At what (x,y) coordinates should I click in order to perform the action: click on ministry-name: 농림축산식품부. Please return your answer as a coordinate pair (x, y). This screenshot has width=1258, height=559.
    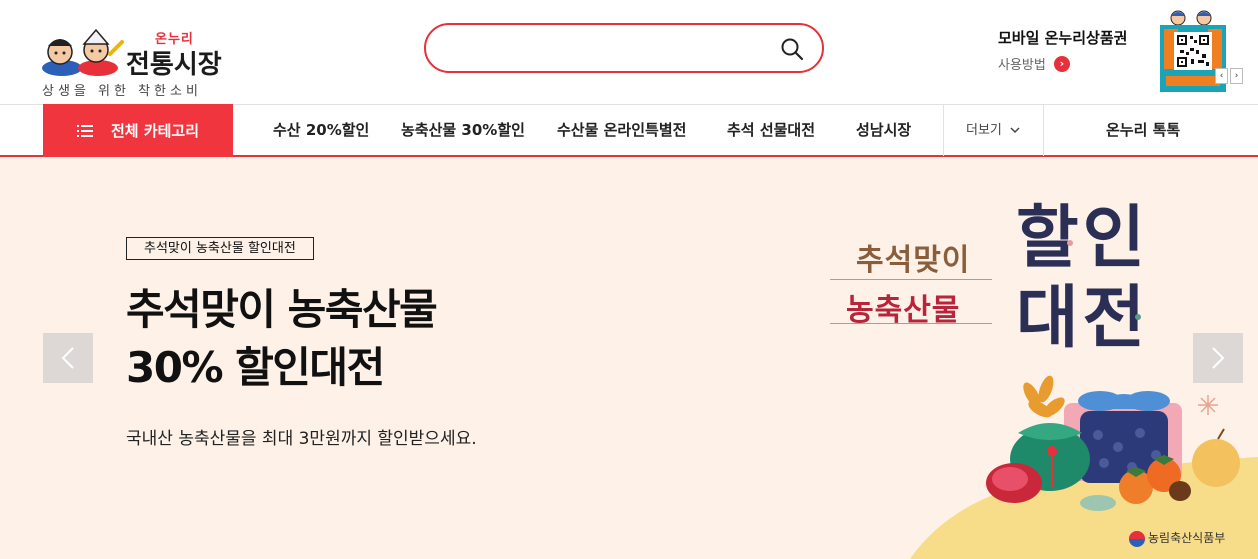
    Looking at the image, I should click on (1187, 538).